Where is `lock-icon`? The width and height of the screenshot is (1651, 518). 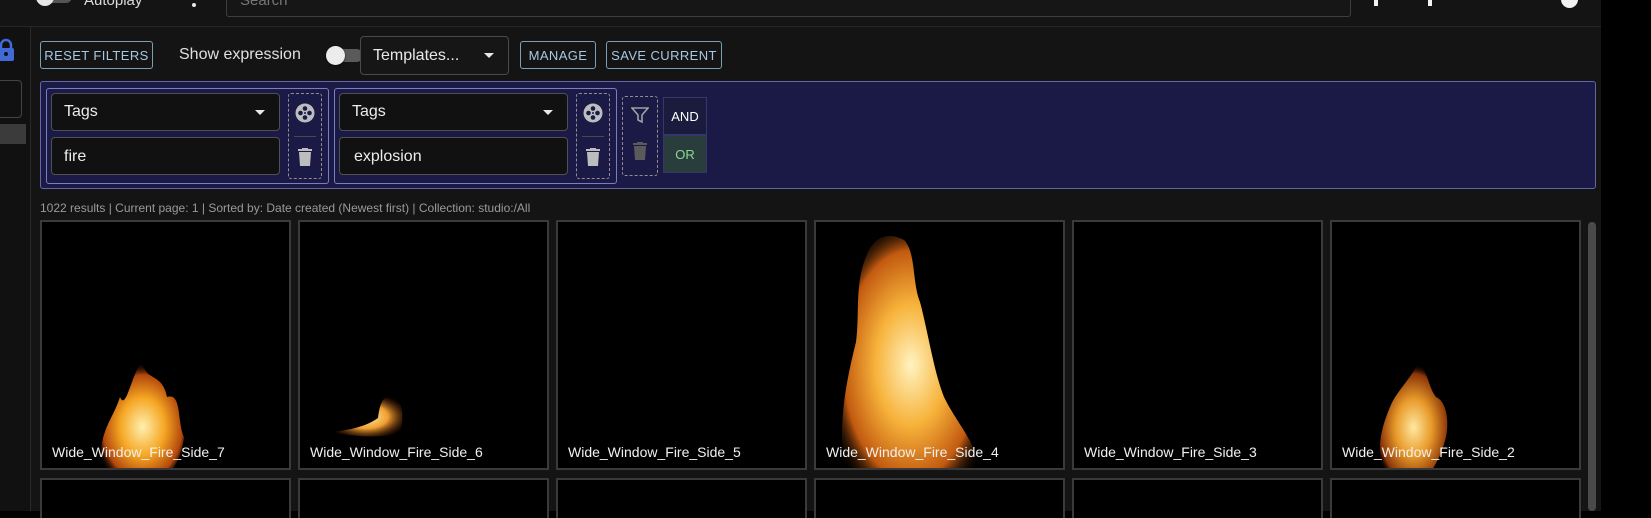
lock-icon is located at coordinates (8, 50).